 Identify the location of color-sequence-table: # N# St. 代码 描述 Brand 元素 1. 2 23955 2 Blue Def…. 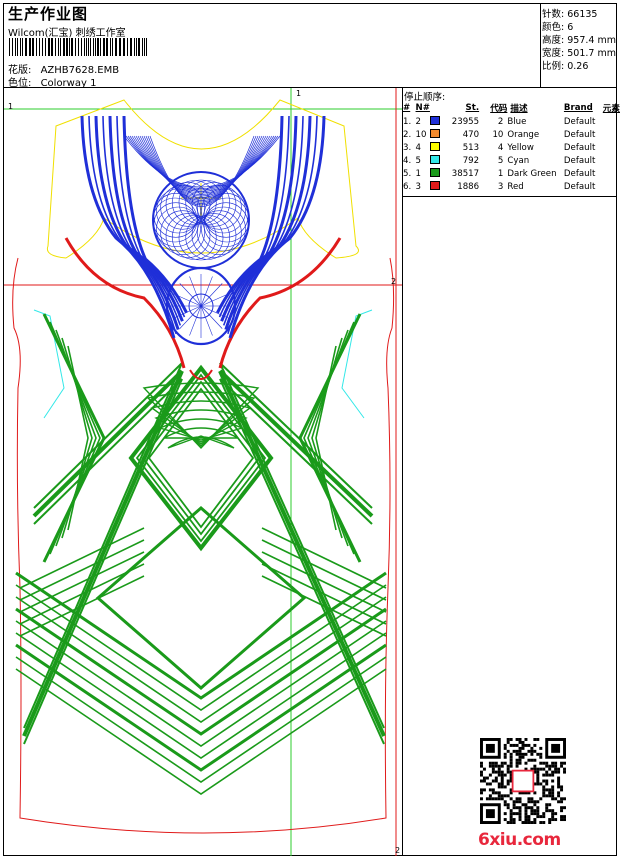
(511, 147).